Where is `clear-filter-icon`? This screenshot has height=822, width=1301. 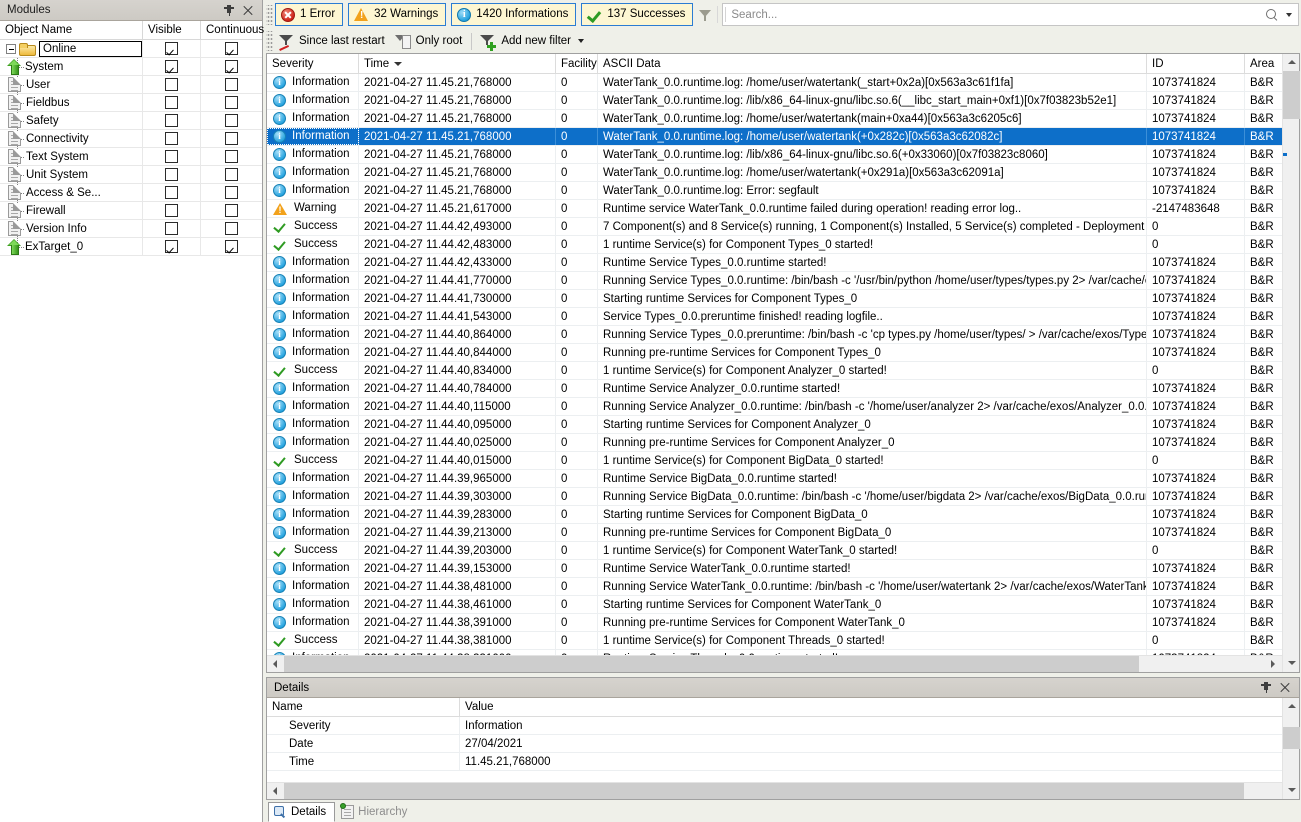
clear-filter-icon is located at coordinates (705, 15).